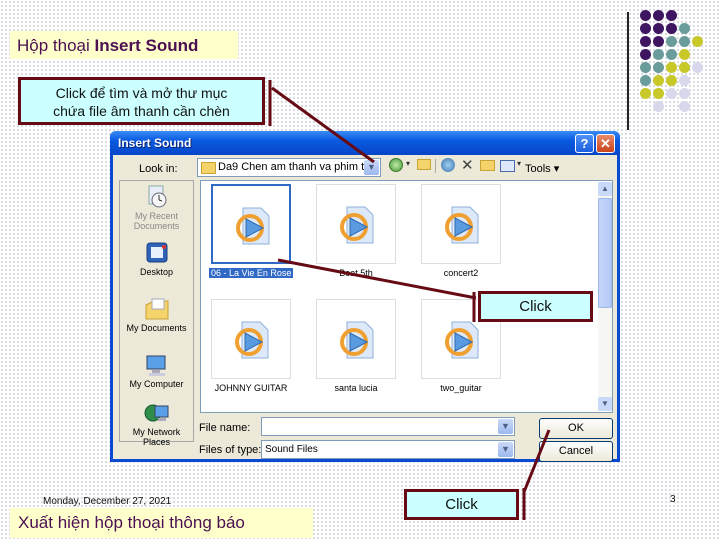  Describe the element at coordinates (628, 71) in the screenshot. I see `decorative-line` at that location.